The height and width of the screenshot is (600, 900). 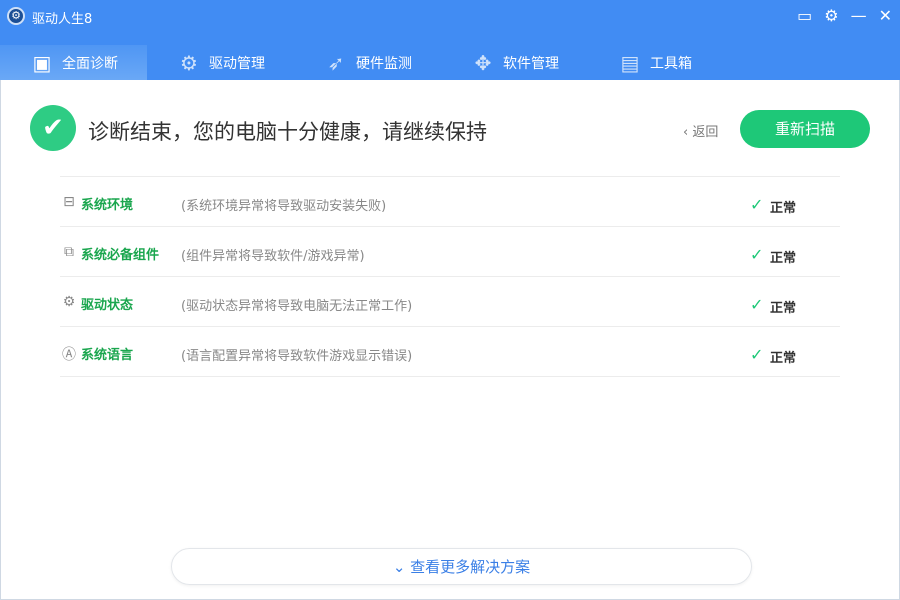 What do you see at coordinates (120, 253) in the screenshot?
I see `item-name: 系统必备组件` at bounding box center [120, 253].